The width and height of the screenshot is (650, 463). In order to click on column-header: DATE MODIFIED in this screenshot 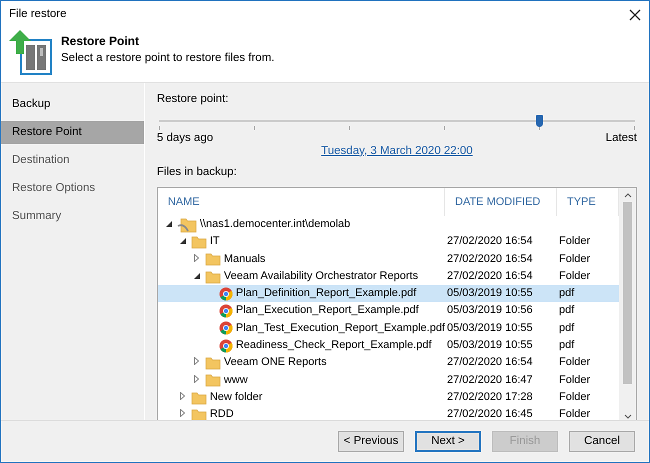, I will do `click(501, 202)`.